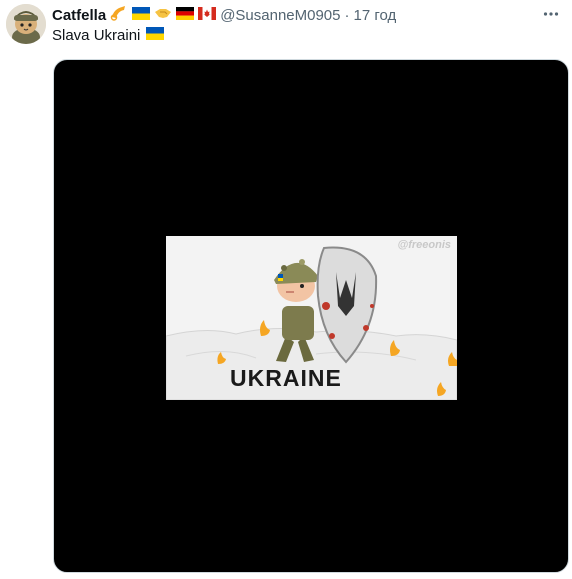  Describe the element at coordinates (280, 15) in the screenshot. I see `author-handle: @SusanneM0905` at that location.